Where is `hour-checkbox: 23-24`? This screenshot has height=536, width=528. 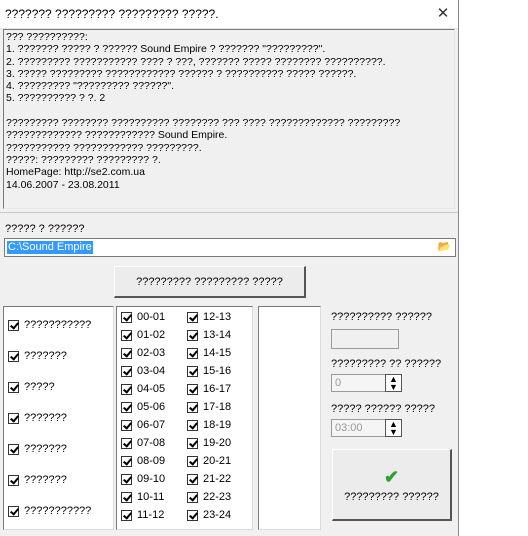 hour-checkbox: 23-24 is located at coordinates (209, 515).